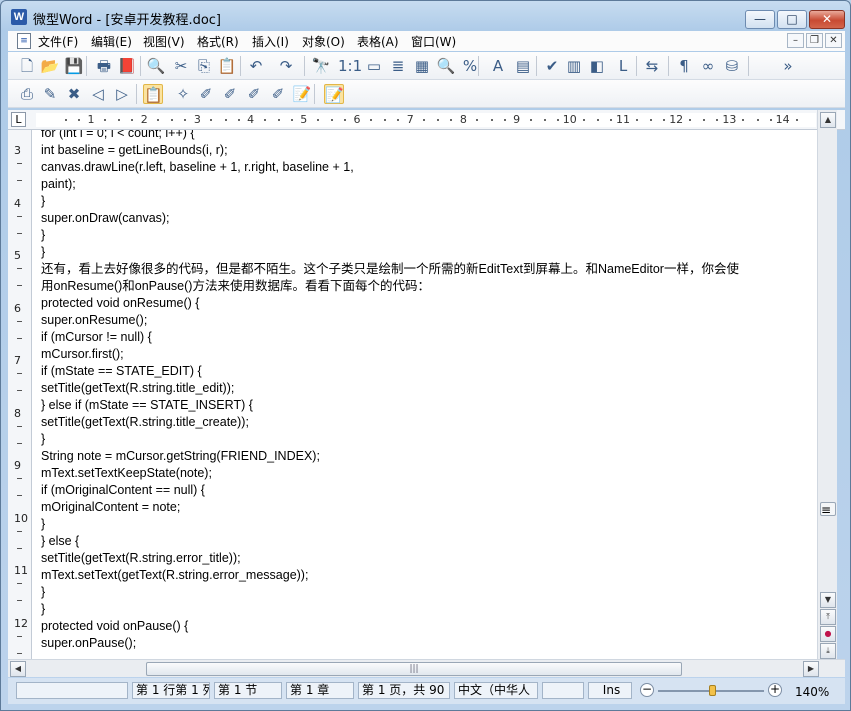 The width and height of the screenshot is (851, 711). Describe the element at coordinates (498, 66) in the screenshot. I see `font-color-icon: A` at that location.